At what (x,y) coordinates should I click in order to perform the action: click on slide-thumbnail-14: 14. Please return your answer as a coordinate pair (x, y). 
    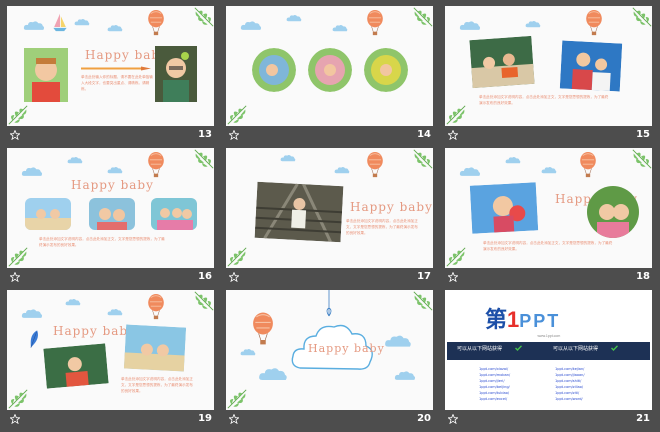
    Looking at the image, I should click on (329, 75).